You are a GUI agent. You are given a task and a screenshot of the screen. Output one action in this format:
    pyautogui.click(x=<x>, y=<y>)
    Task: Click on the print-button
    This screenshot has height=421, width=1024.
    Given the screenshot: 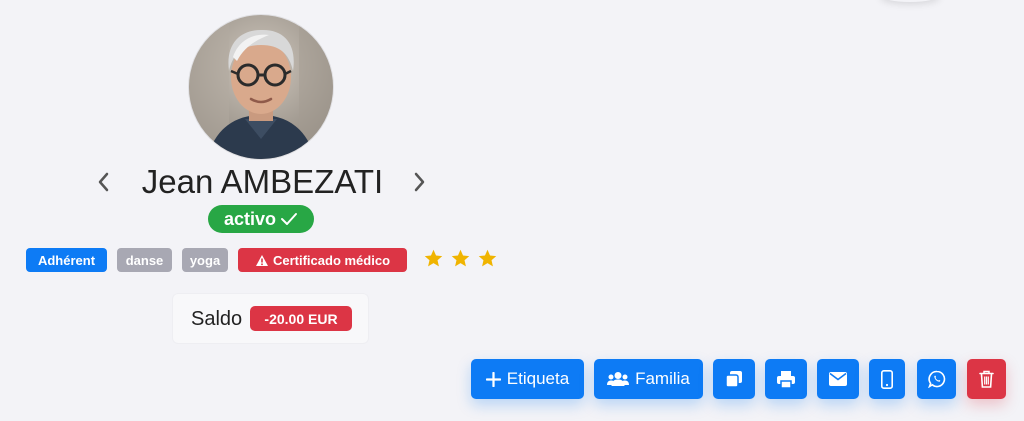 What is the action you would take?
    pyautogui.click(x=786, y=379)
    